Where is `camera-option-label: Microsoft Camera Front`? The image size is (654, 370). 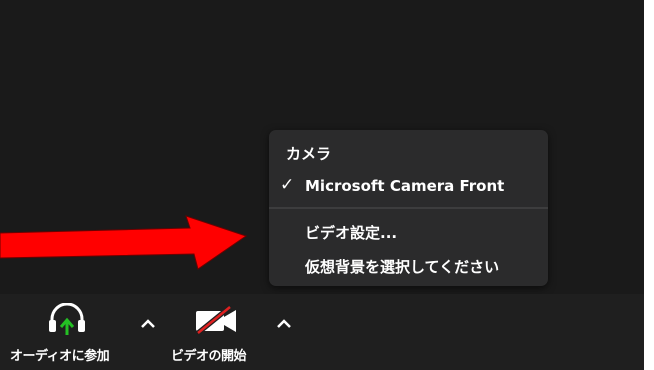 camera-option-label: Microsoft Camera Front is located at coordinates (405, 186).